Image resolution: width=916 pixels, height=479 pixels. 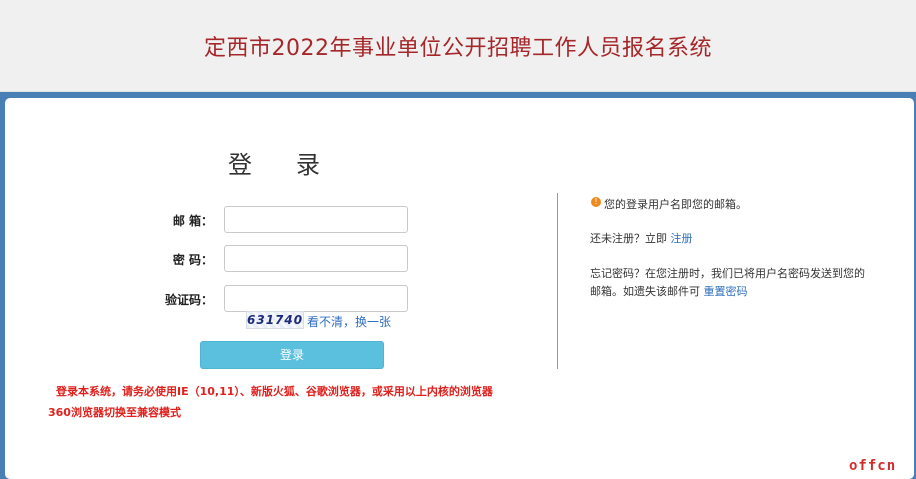 I want to click on offcn-watermark: offcn, so click(x=873, y=466).